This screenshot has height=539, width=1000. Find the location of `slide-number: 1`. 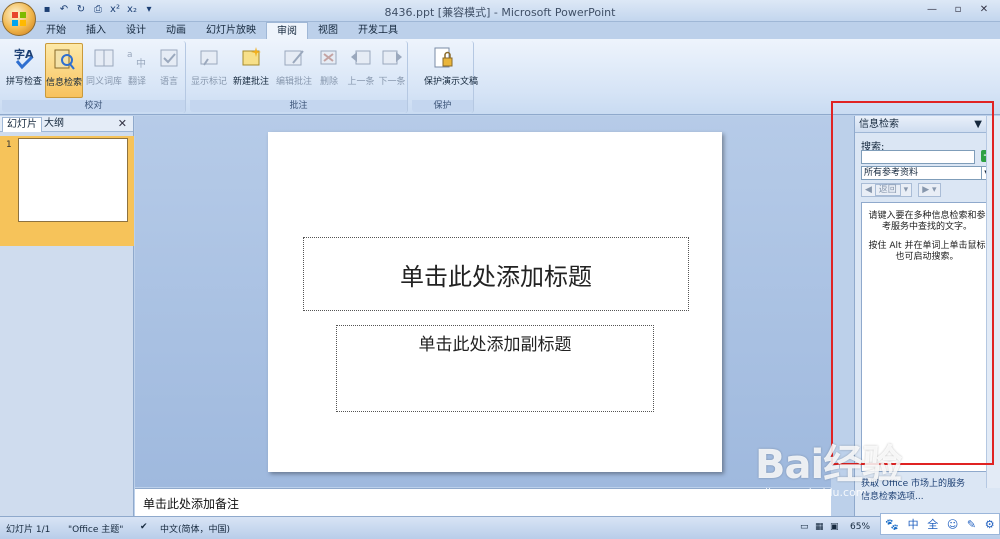

slide-number: 1 is located at coordinates (9, 145).